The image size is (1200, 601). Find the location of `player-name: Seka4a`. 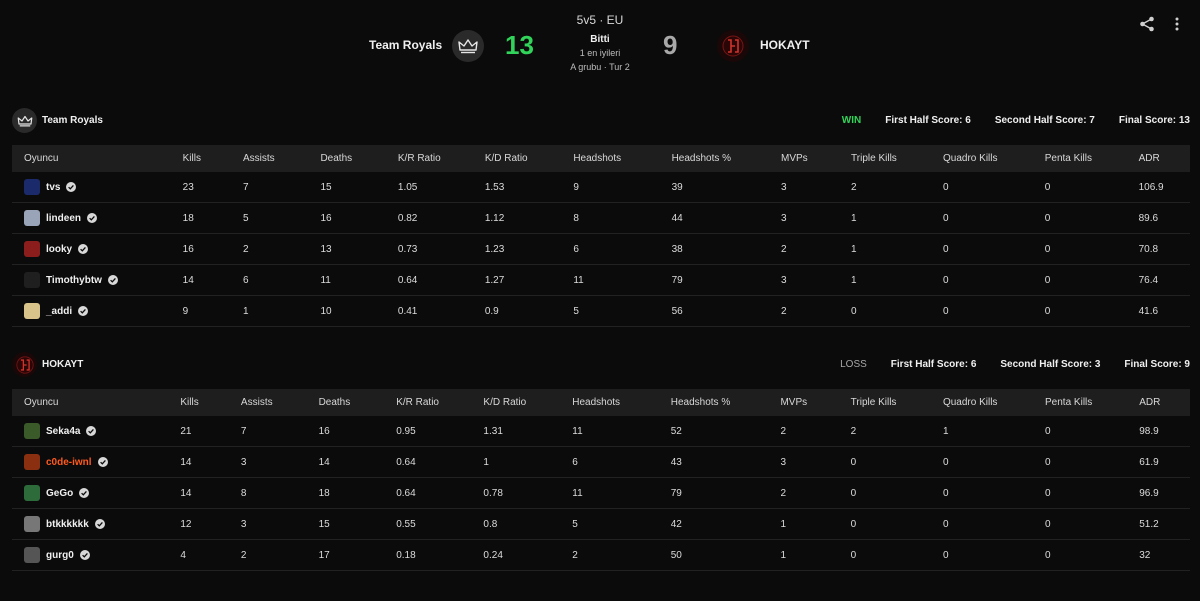

player-name: Seka4a is located at coordinates (63, 431).